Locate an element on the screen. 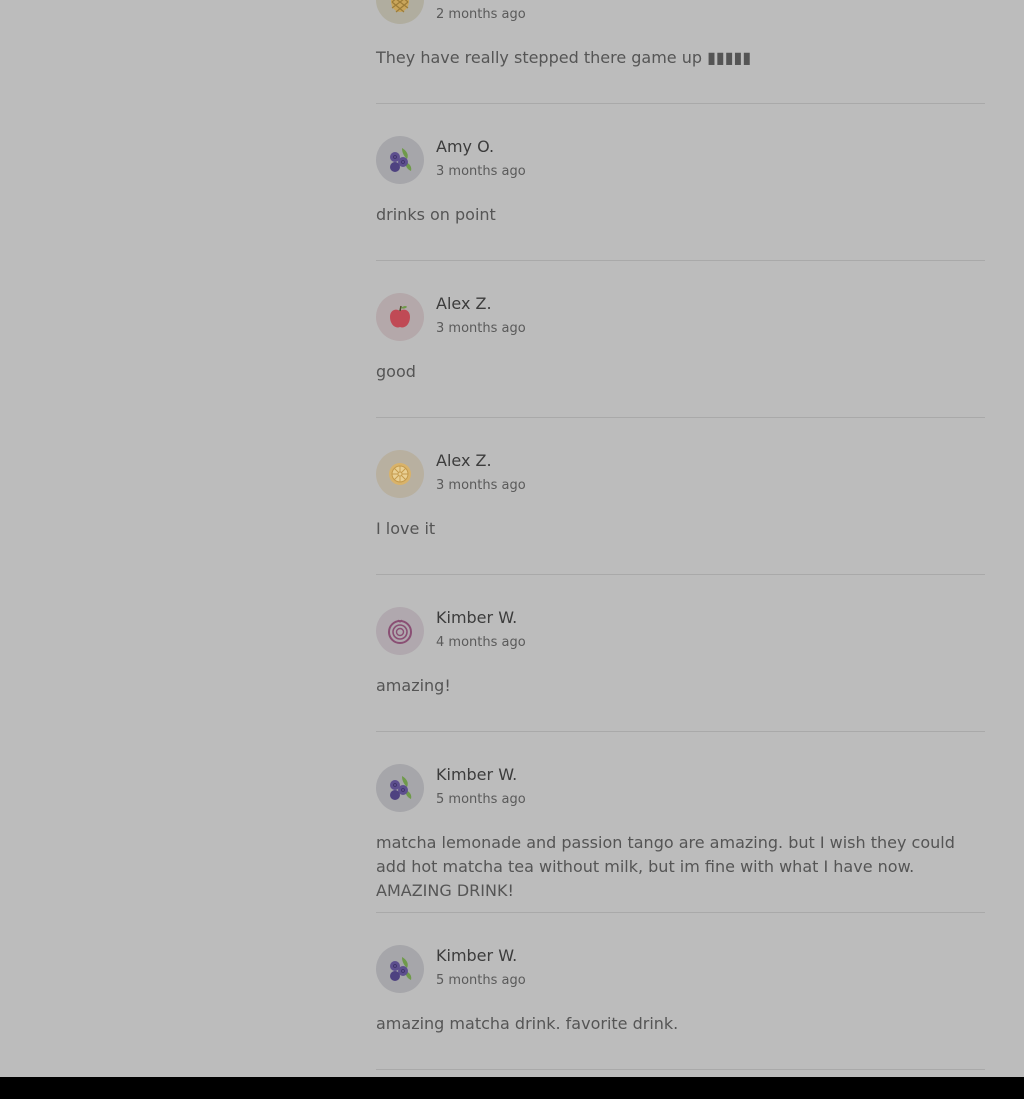 Image resolution: width=1024 pixels, height=1099 pixels. review-text: amazing! is located at coordinates (413, 685).